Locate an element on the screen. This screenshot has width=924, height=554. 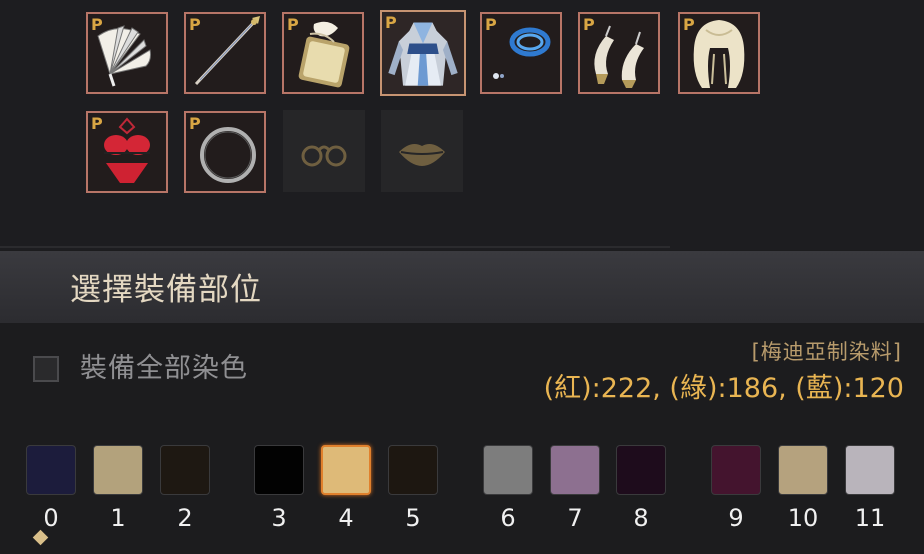
equipment-slot-glasses-empty is located at coordinates (324, 151).